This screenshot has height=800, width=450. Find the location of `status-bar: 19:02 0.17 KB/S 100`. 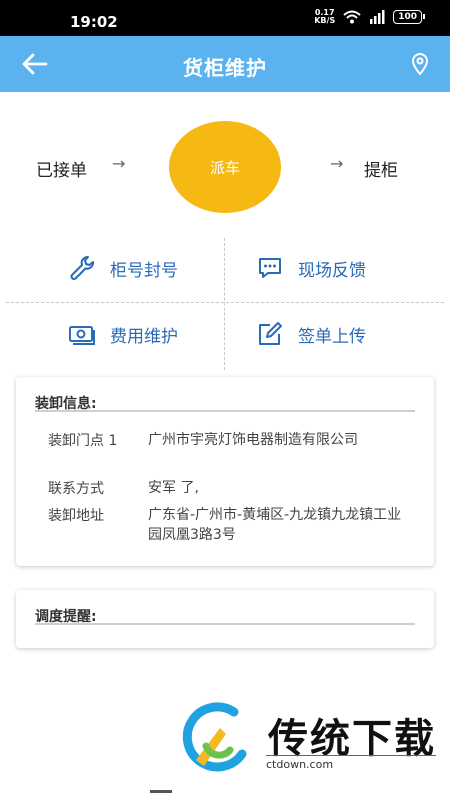

status-bar: 19:02 0.17 KB/S 100 is located at coordinates (225, 18).